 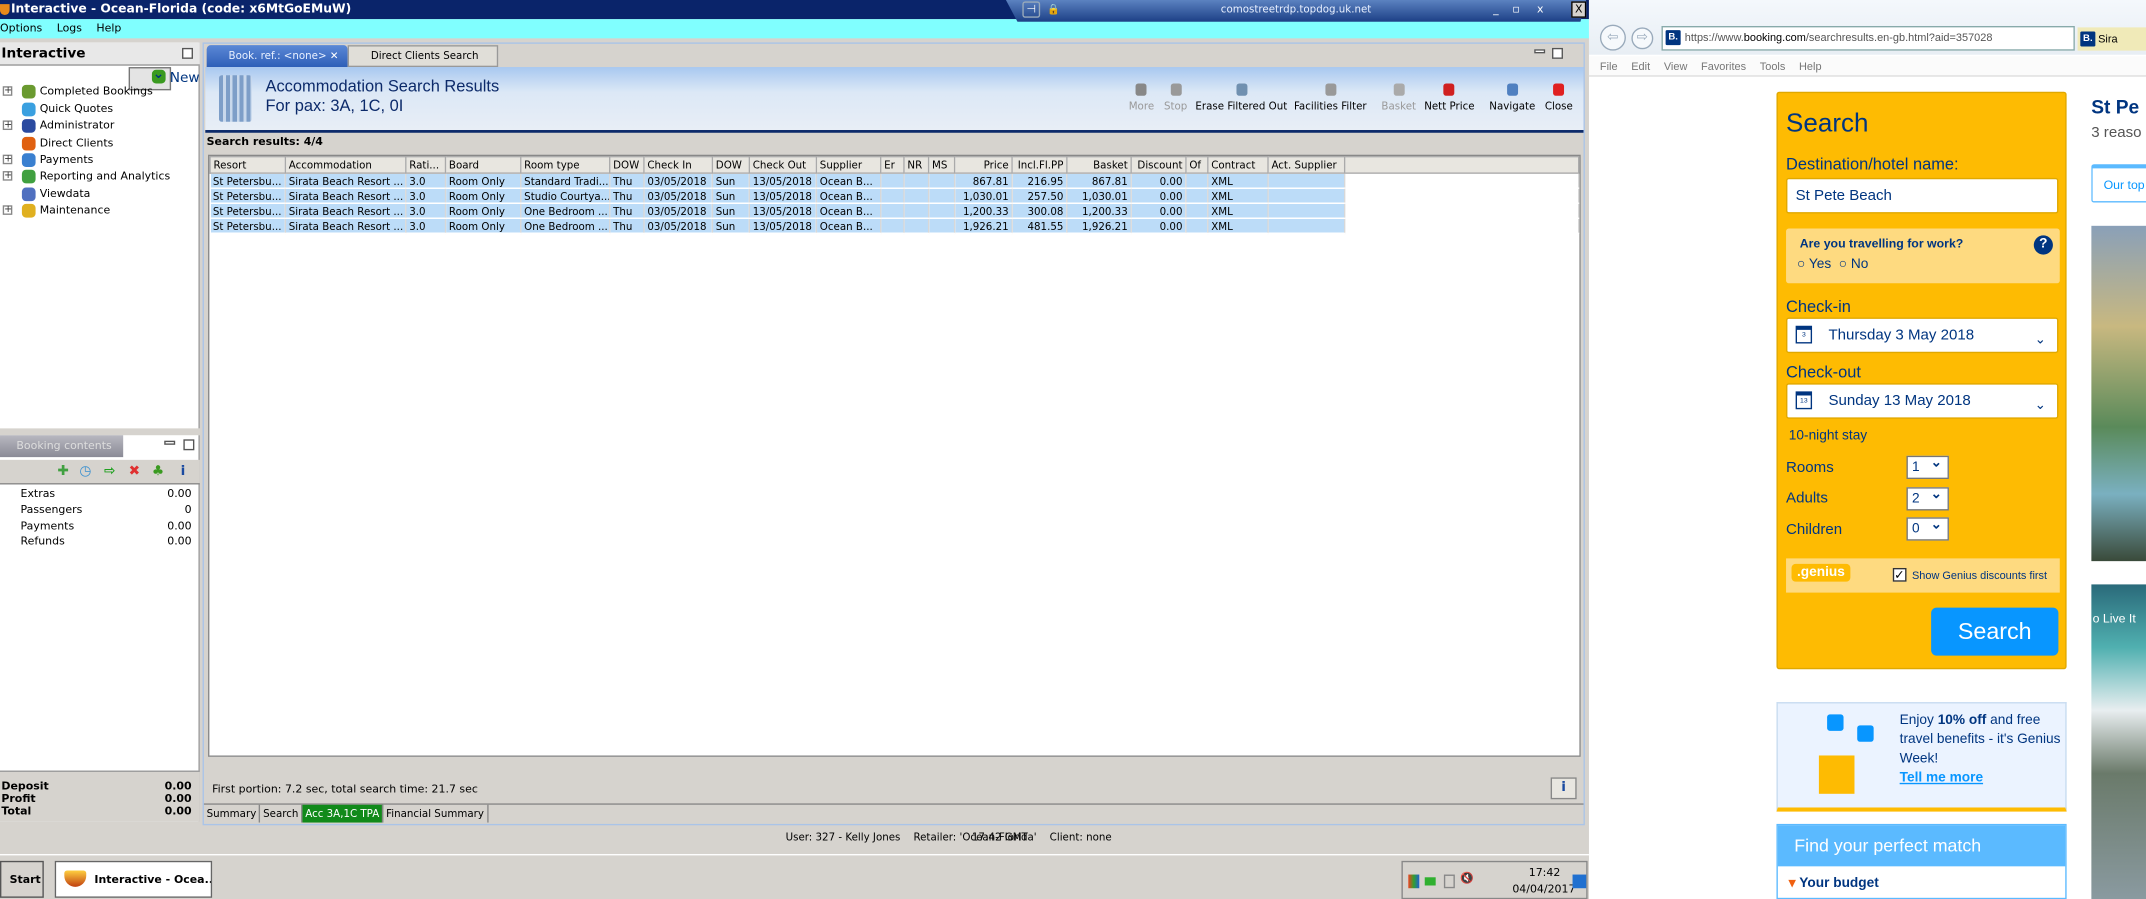 What do you see at coordinates (334, 55) in the screenshot?
I see `close-tab-icon: ✕` at bounding box center [334, 55].